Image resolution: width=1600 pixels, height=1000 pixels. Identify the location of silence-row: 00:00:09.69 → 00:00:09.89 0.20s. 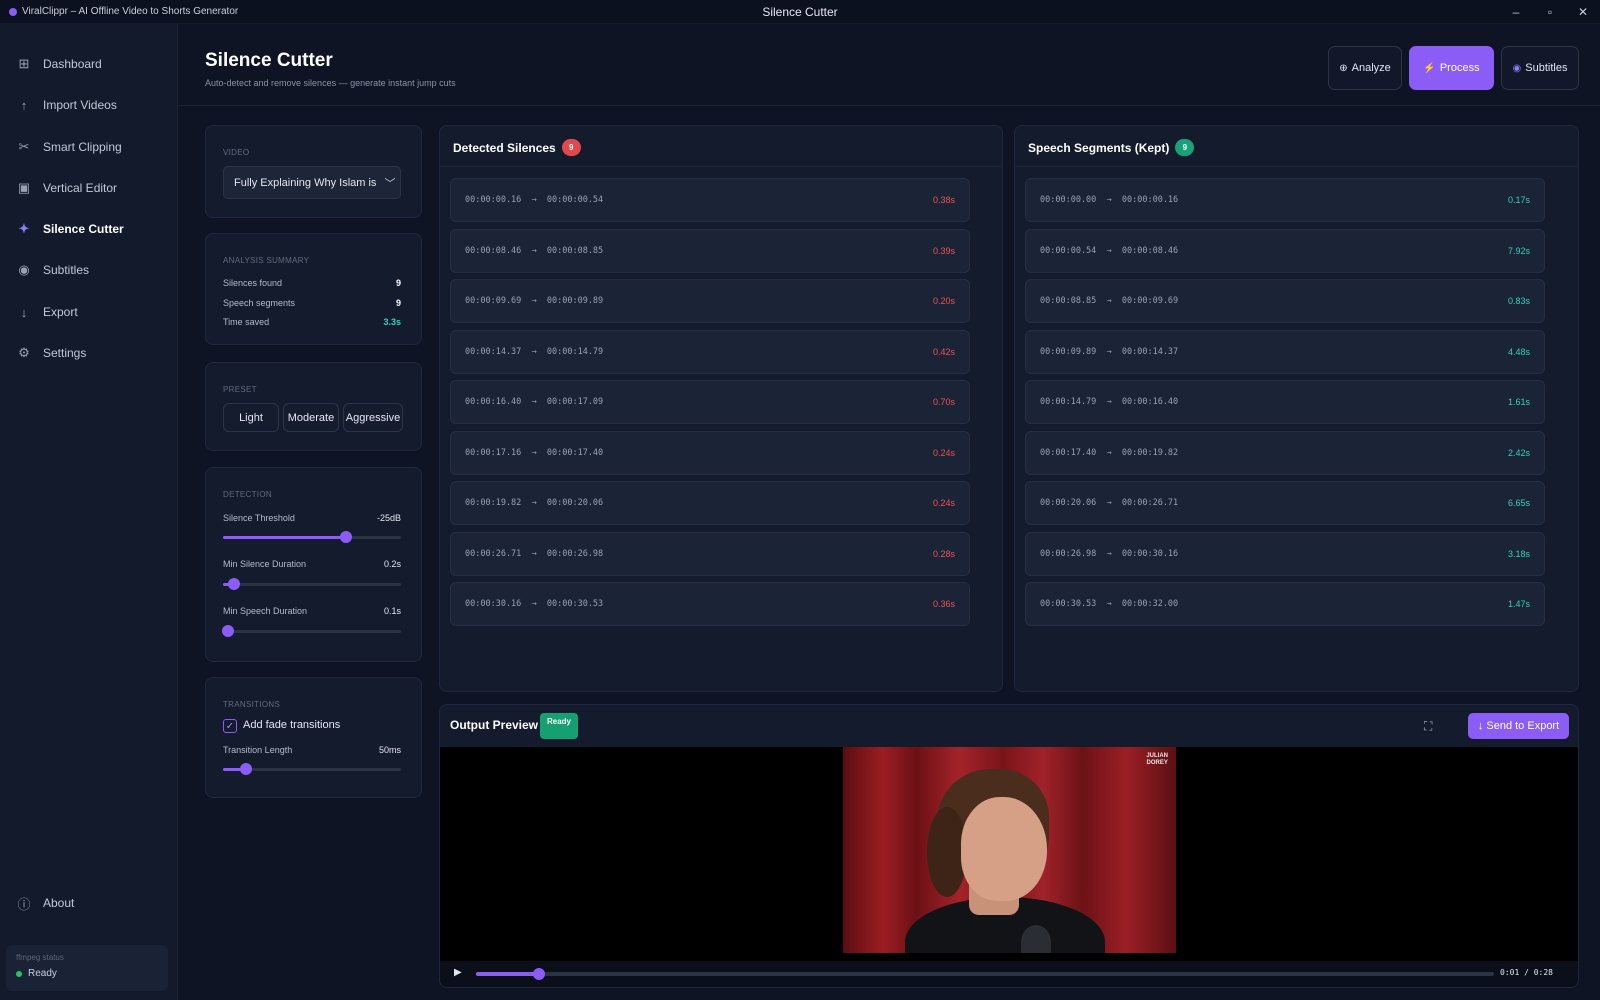
(710, 301).